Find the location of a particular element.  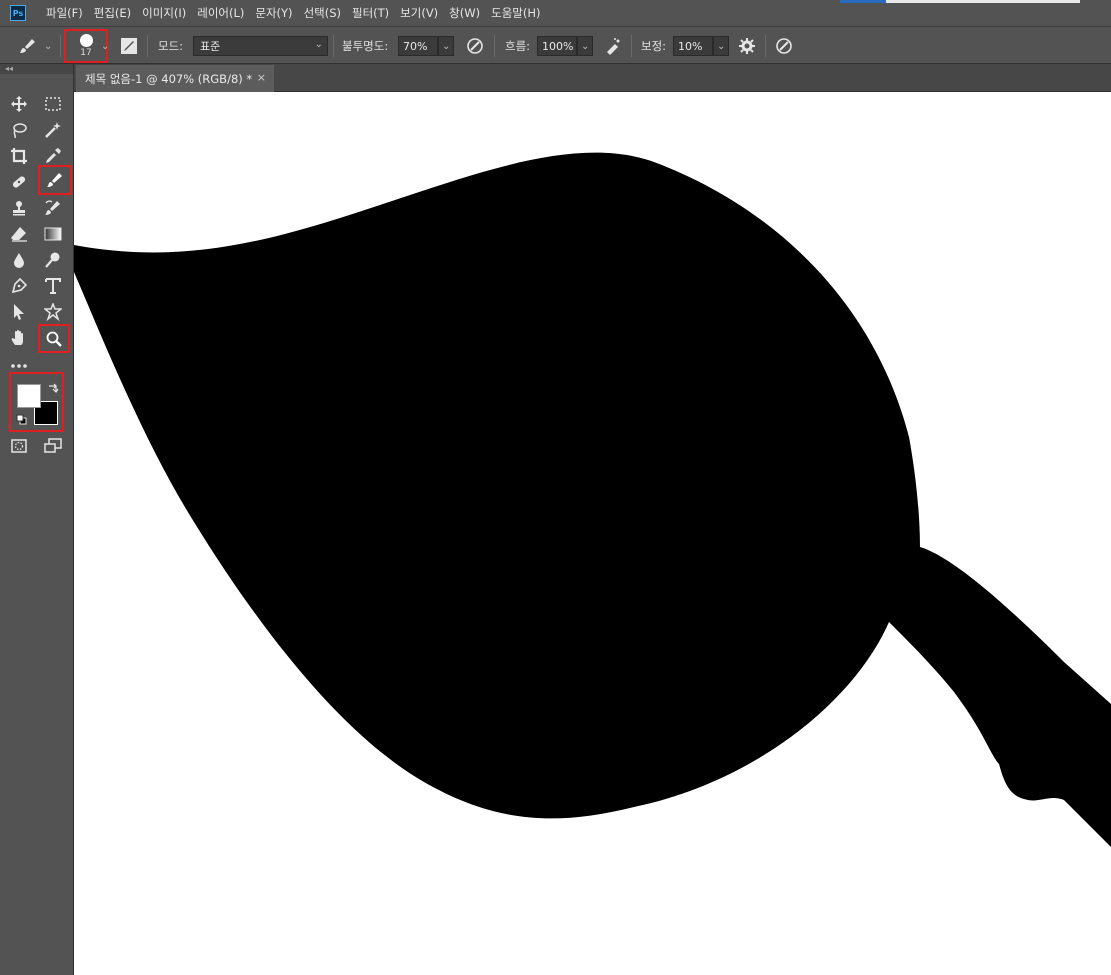

pen-pressure-icon is located at coordinates (475, 46).